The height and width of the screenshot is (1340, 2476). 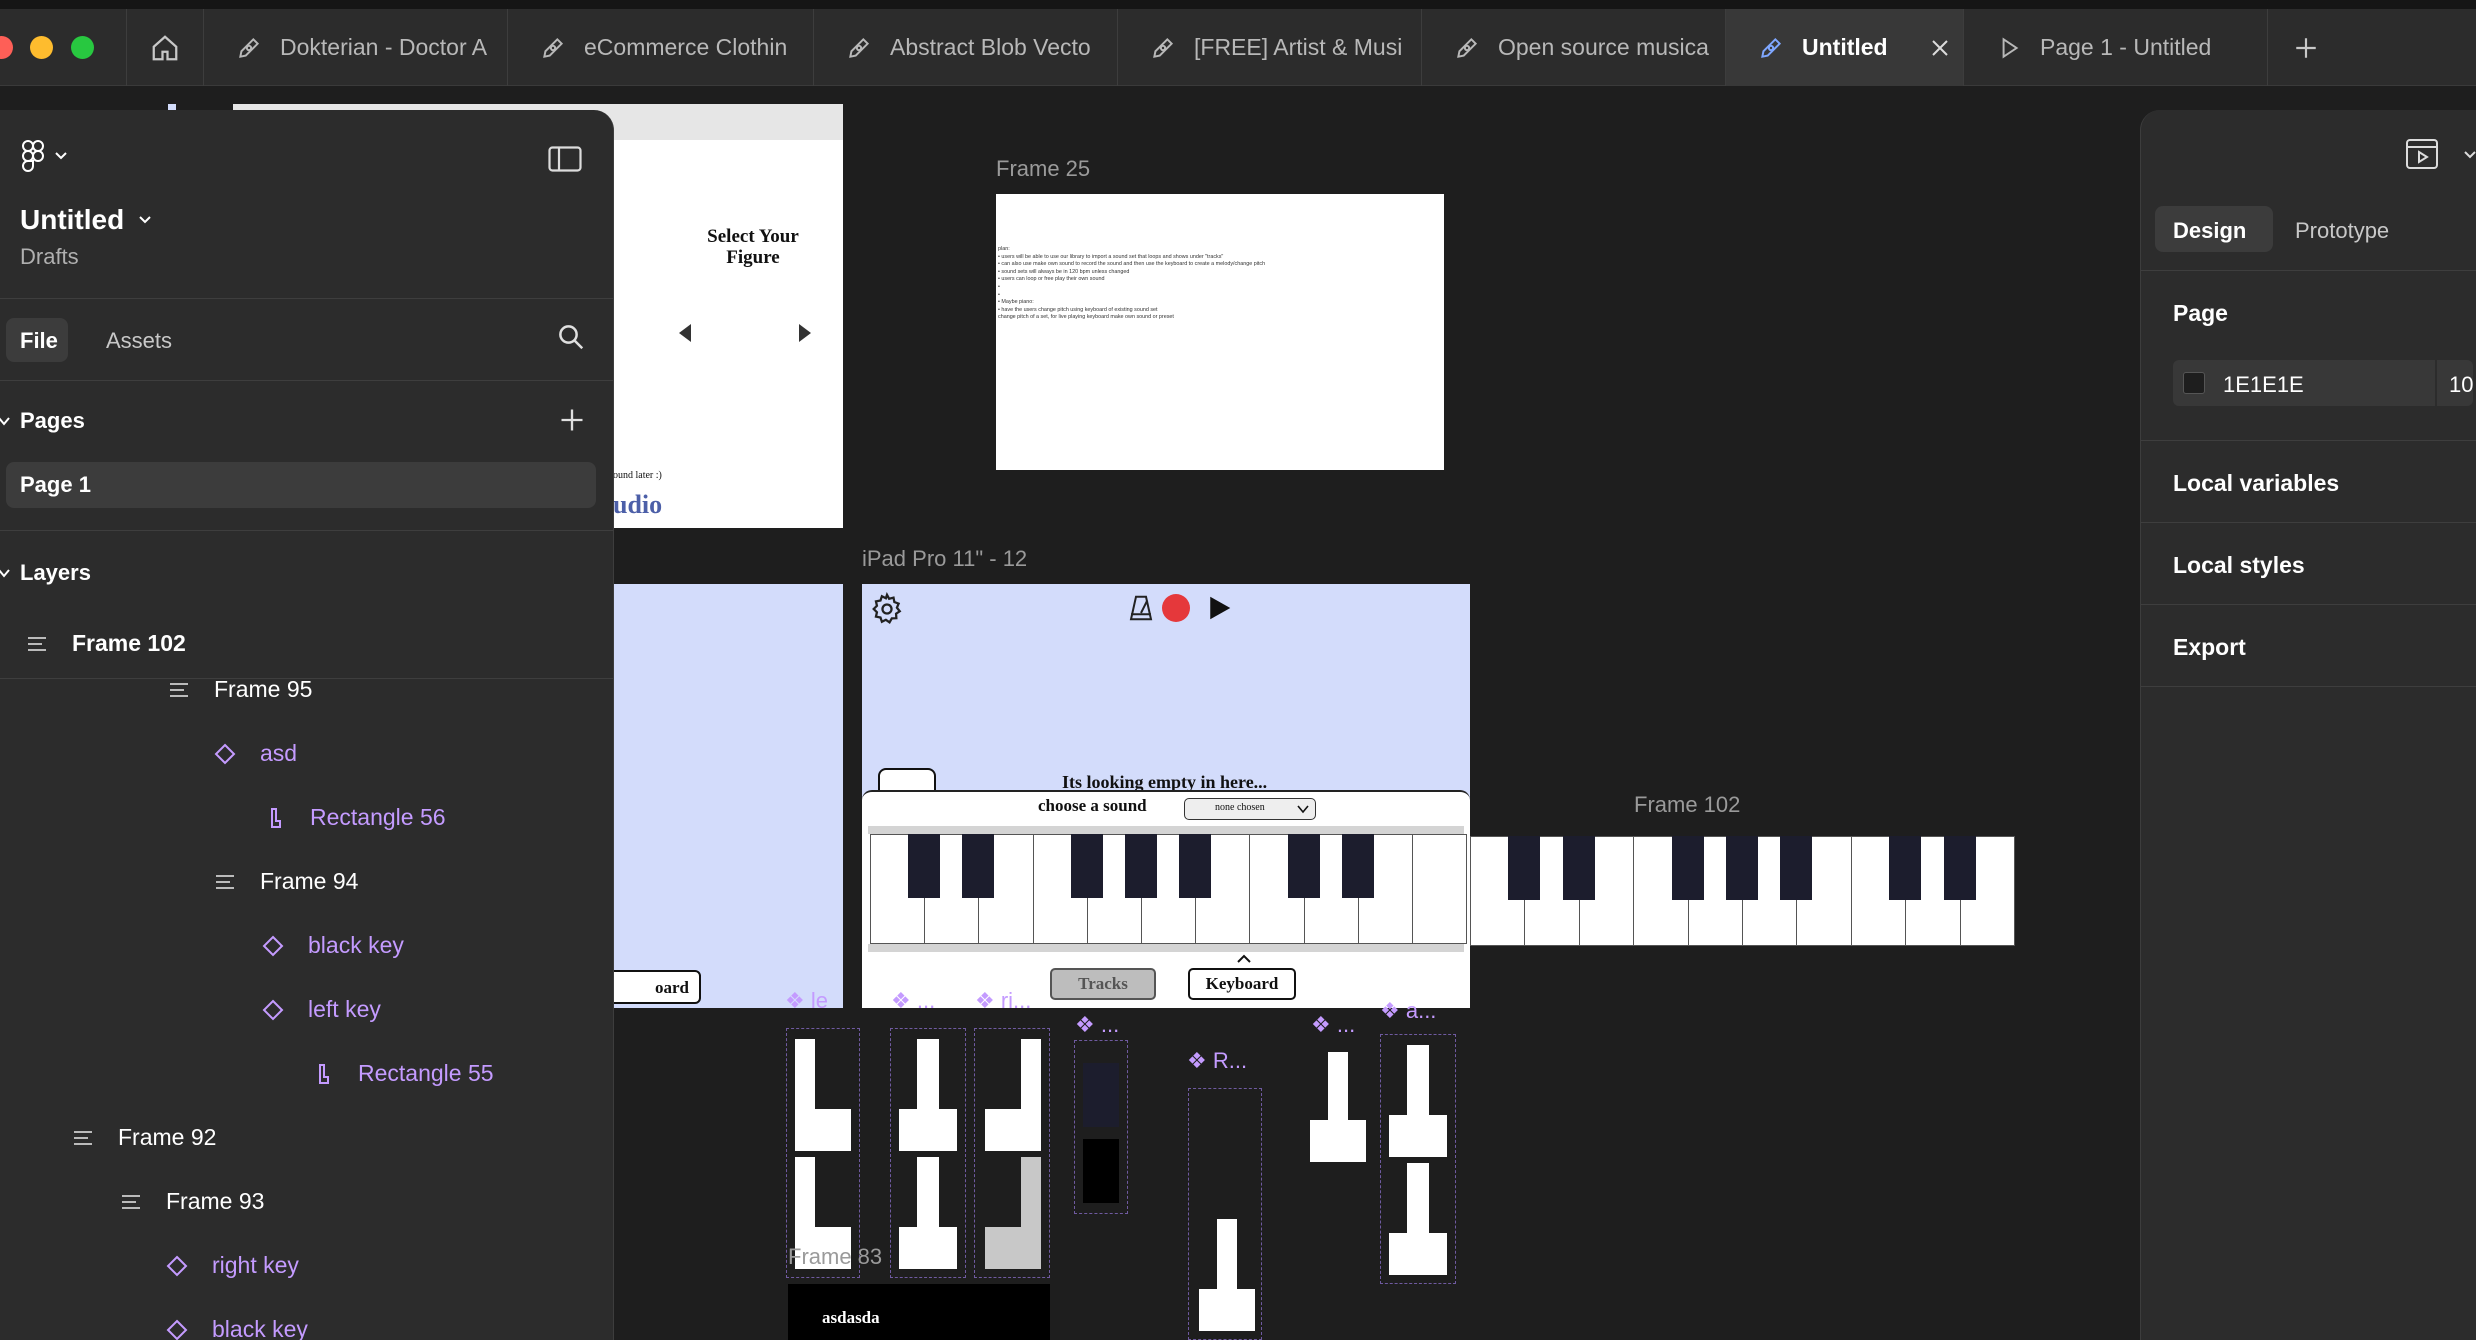 What do you see at coordinates (571, 337) in the screenshot?
I see `search-icon` at bounding box center [571, 337].